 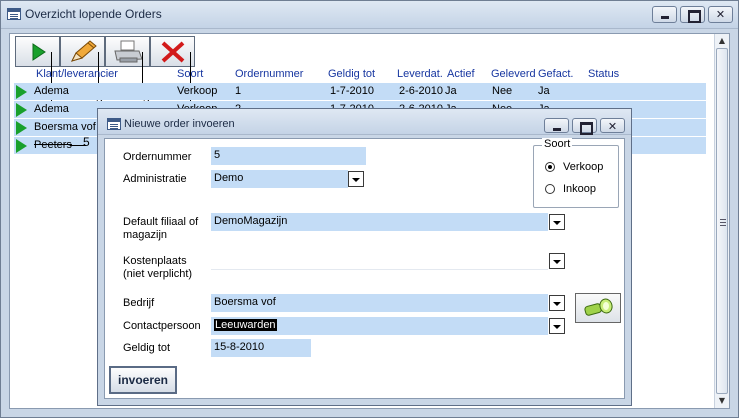 What do you see at coordinates (451, 91) in the screenshot?
I see `cell-actief: Ja` at bounding box center [451, 91].